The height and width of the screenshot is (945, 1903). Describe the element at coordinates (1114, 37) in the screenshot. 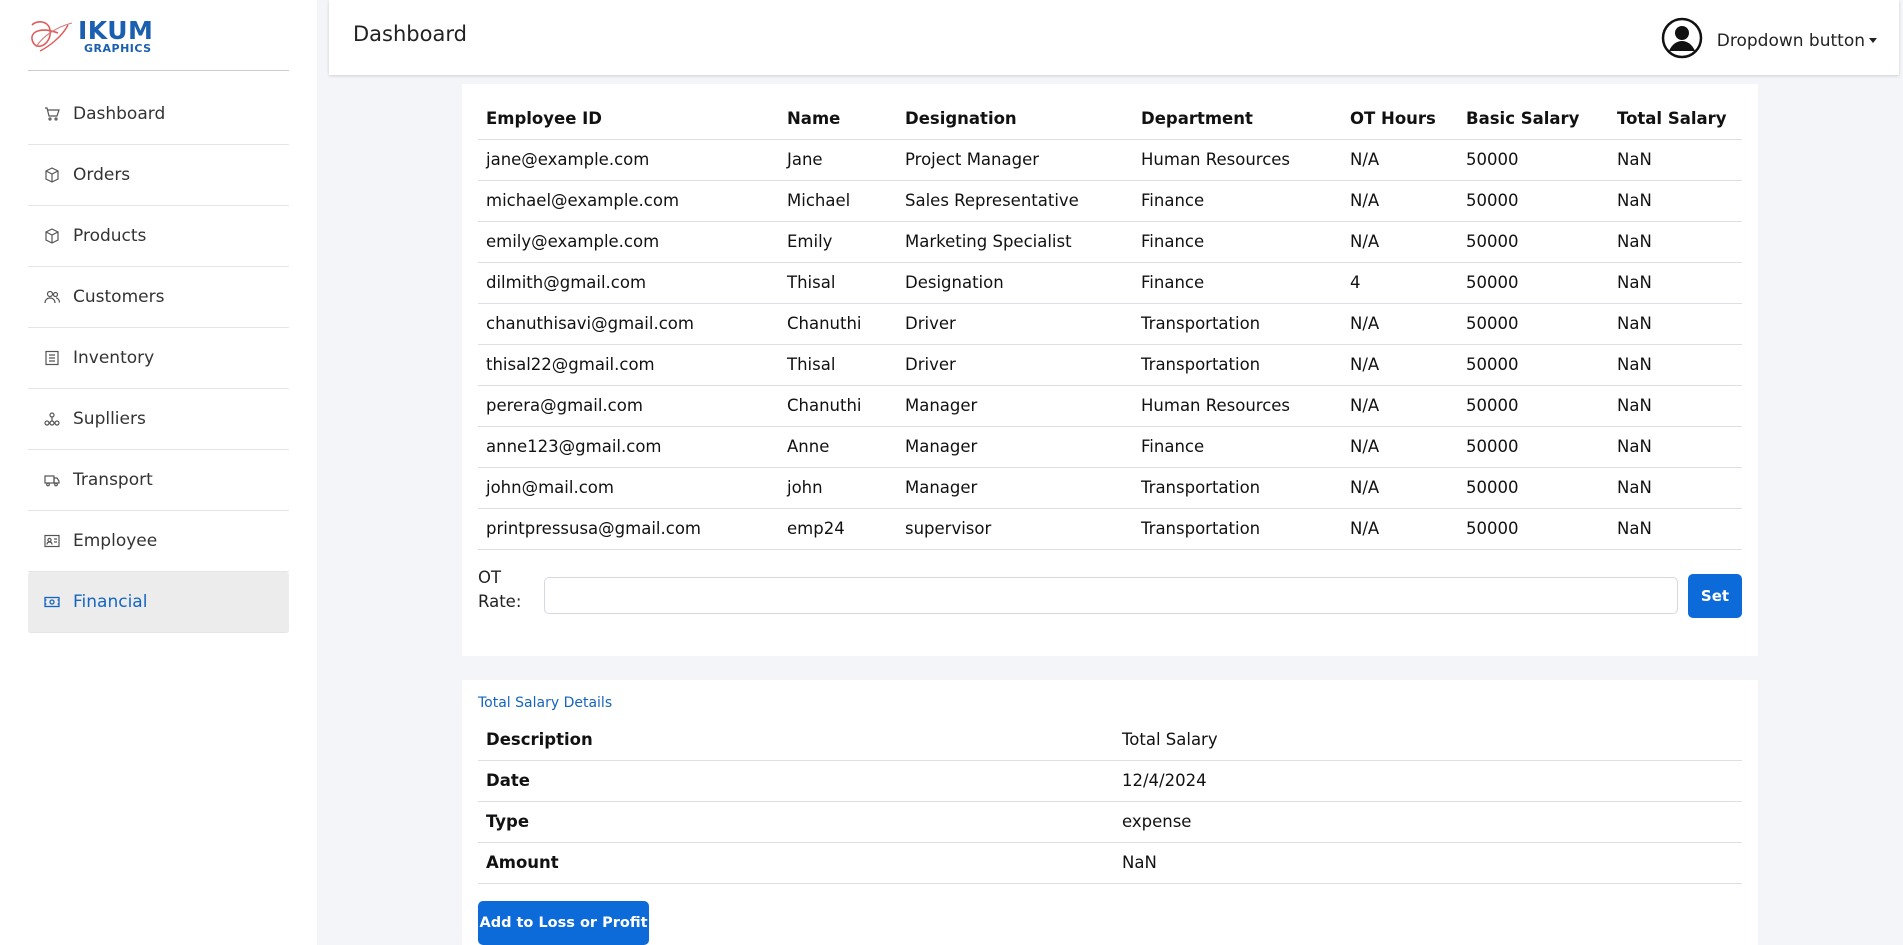

I see `top-bar: Dashboard Dropdown button` at that location.